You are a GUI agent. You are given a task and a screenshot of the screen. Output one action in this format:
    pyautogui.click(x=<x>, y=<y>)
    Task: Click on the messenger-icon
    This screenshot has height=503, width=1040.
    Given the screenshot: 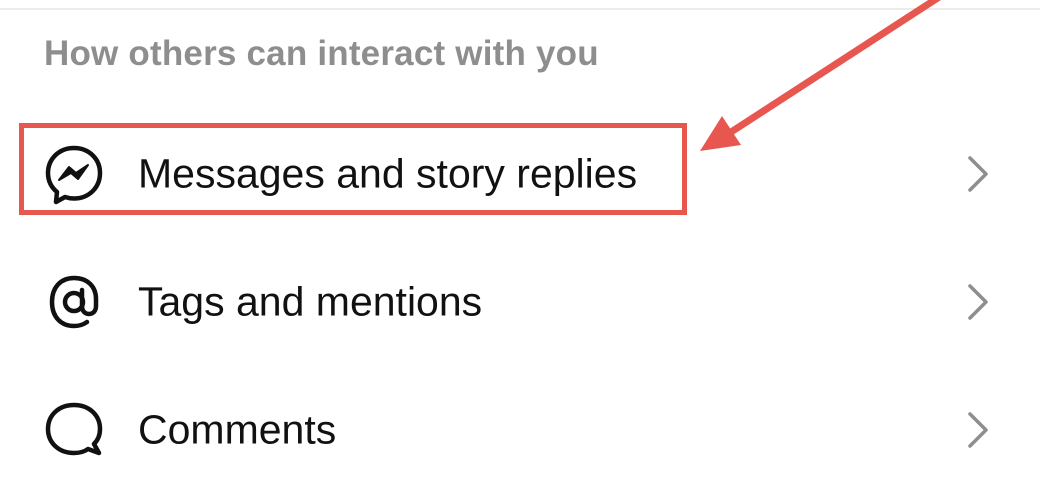 What is the action you would take?
    pyautogui.click(x=74, y=174)
    